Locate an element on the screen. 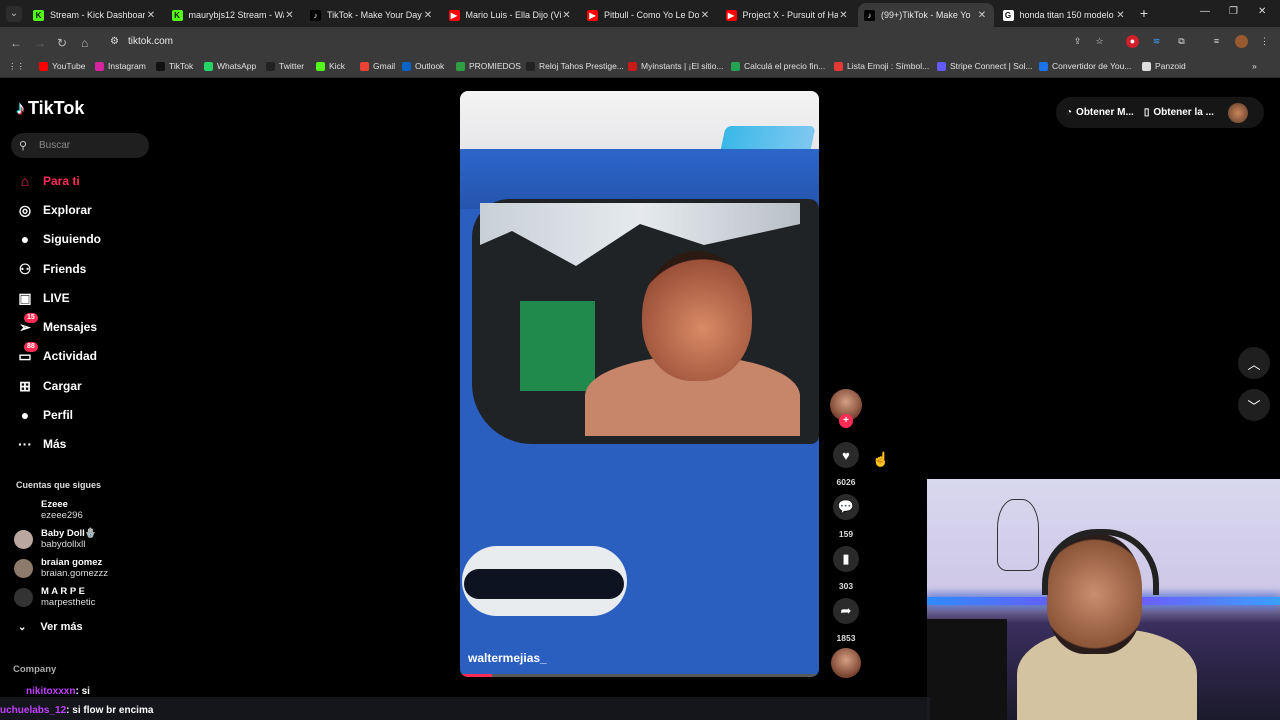  restore-icon: ❐ is located at coordinates (1233, 11).